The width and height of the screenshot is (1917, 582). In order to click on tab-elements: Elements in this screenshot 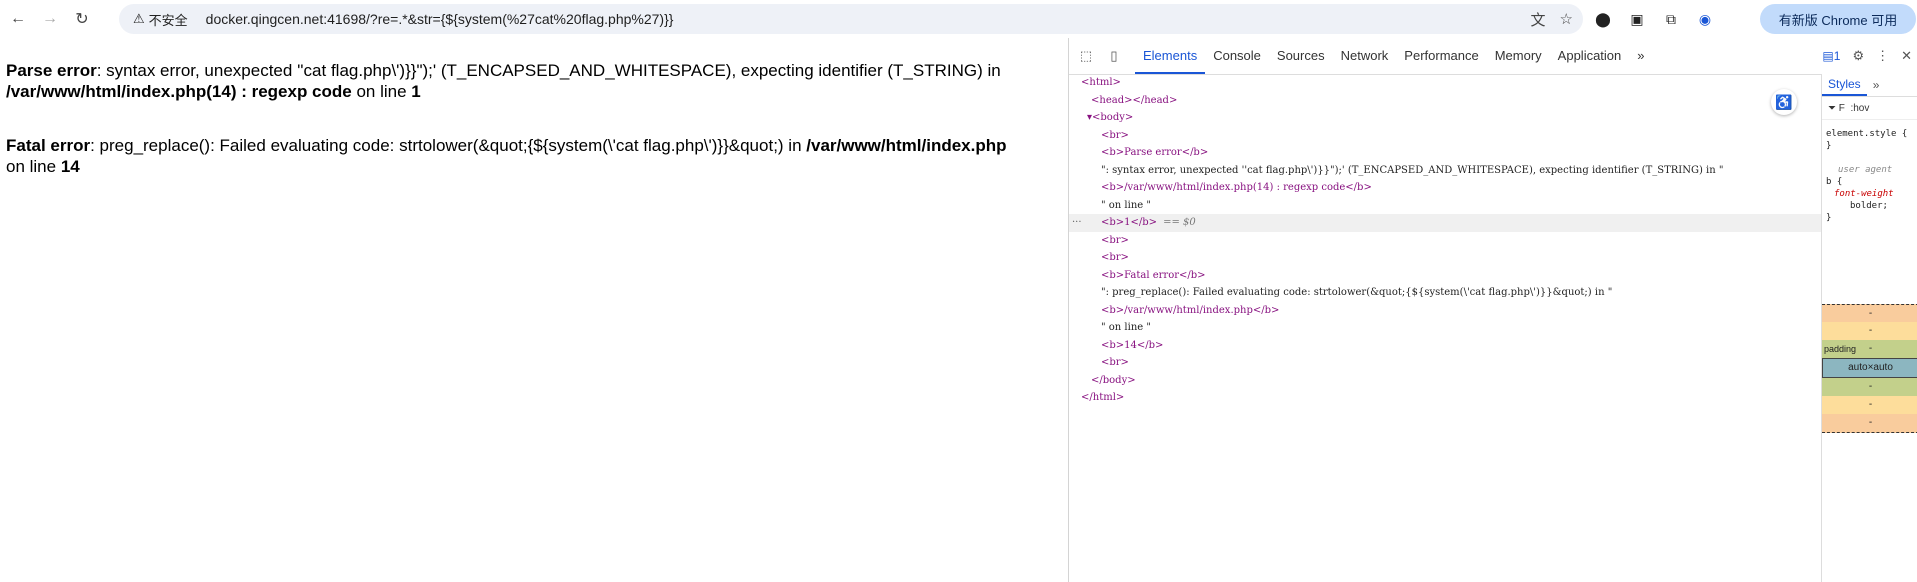, I will do `click(1170, 56)`.